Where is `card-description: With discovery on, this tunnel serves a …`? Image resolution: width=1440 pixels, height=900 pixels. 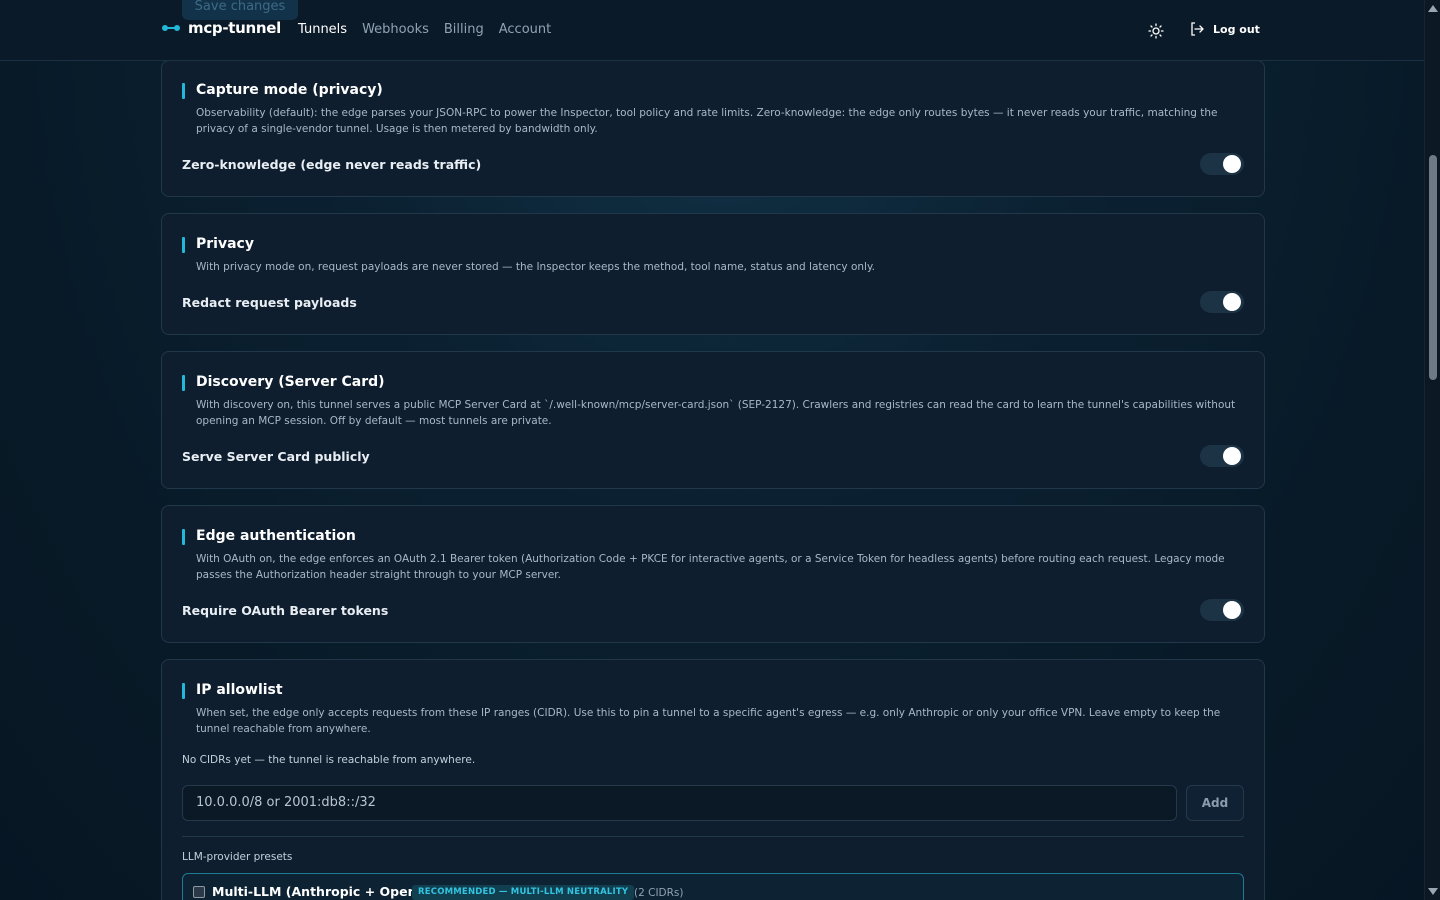 card-description: With discovery on, this tunnel serves a … is located at coordinates (716, 413).